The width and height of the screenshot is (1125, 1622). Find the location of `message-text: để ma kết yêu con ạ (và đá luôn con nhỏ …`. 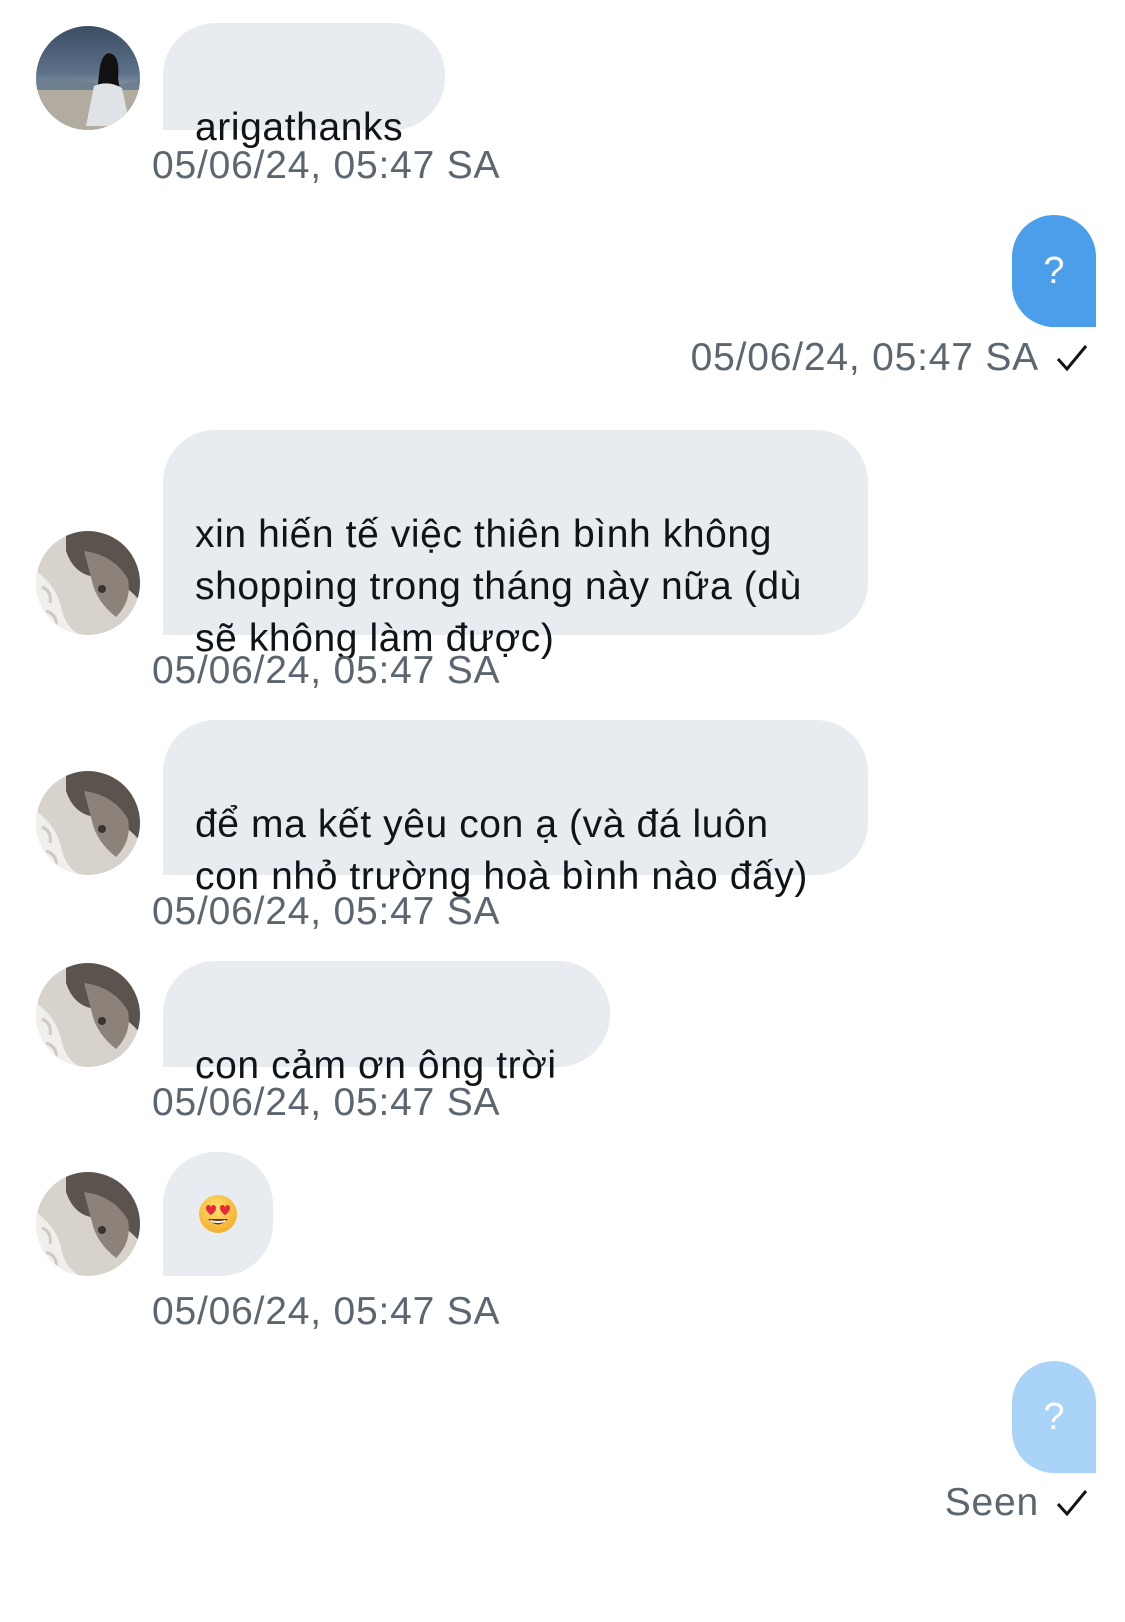

message-text: để ma kết yêu con ạ (và đá luôn con nhỏ … is located at coordinates (501, 850).